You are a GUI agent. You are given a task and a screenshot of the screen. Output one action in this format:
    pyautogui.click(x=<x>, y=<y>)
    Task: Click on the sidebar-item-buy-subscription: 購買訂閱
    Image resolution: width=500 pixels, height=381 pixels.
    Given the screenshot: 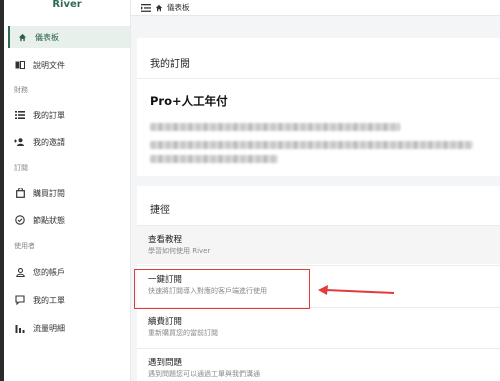 What is the action you would take?
    pyautogui.click(x=69, y=193)
    